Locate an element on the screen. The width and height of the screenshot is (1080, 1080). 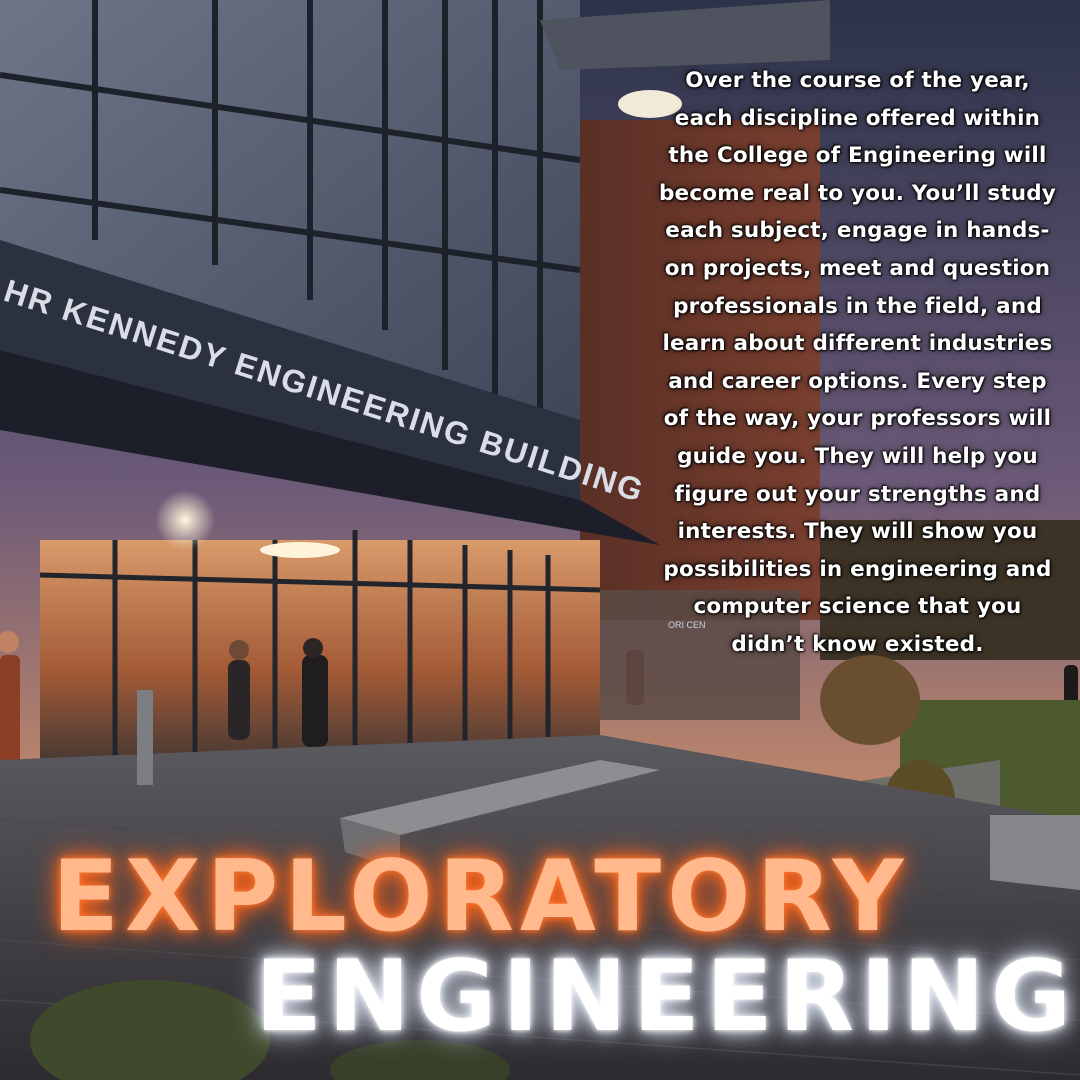
headline-line-2: ENGINEERING is located at coordinates (666, 997).